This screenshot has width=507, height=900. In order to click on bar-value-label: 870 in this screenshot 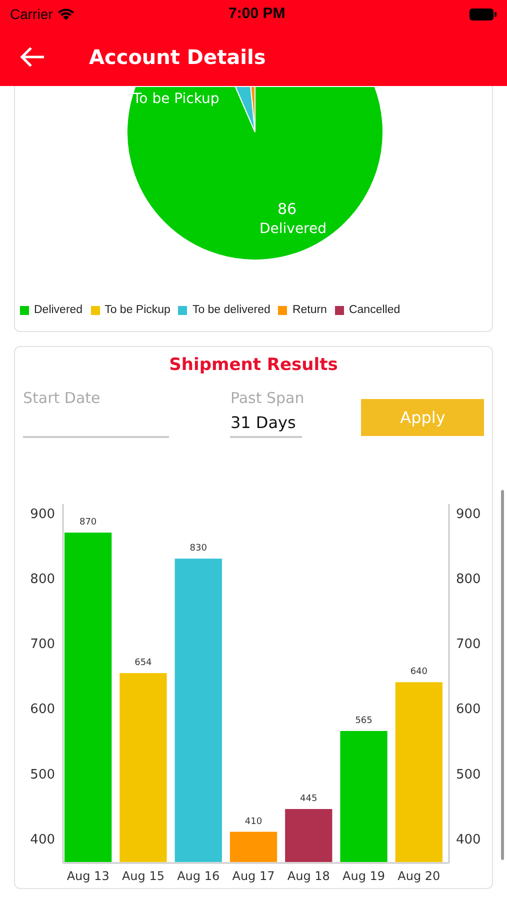, I will do `click(88, 523)`.